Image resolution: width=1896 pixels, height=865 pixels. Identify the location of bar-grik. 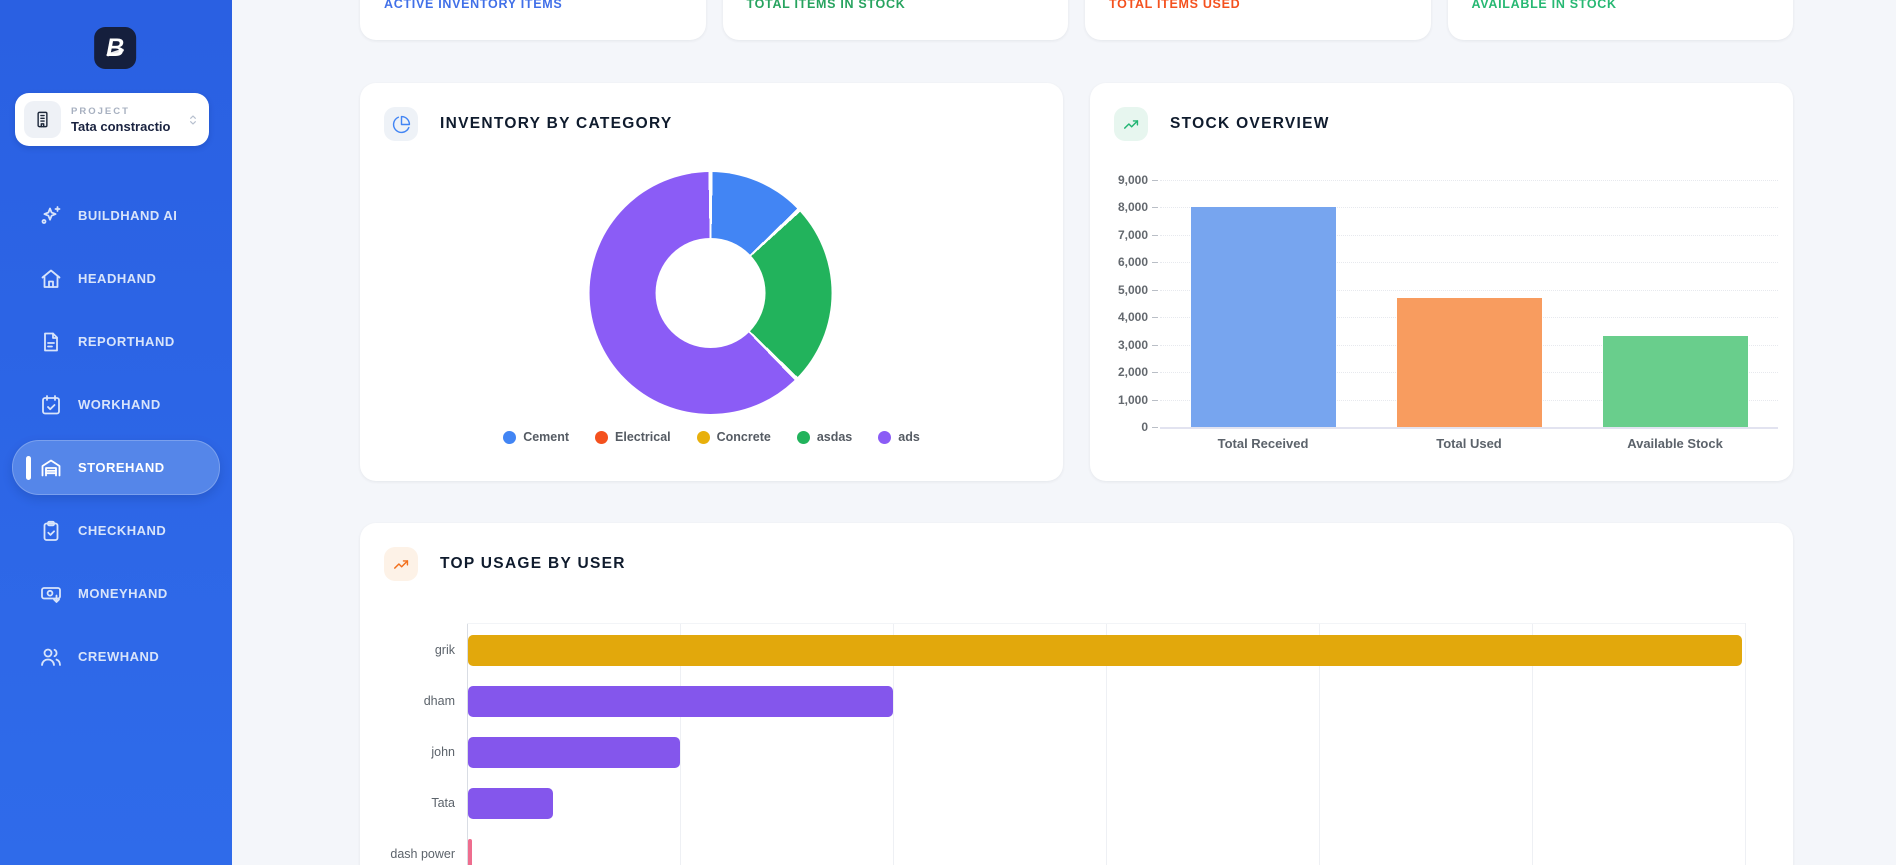
(1105, 650).